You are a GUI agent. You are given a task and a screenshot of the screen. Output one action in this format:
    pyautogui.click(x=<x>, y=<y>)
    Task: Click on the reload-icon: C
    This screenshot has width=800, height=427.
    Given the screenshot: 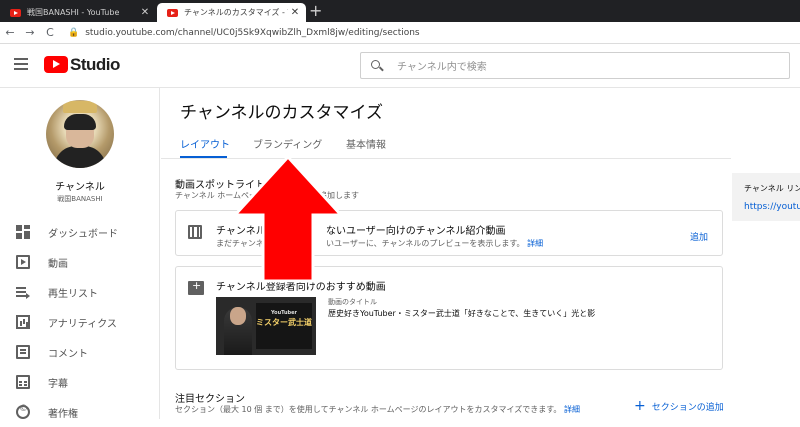 What is the action you would take?
    pyautogui.click(x=50, y=32)
    